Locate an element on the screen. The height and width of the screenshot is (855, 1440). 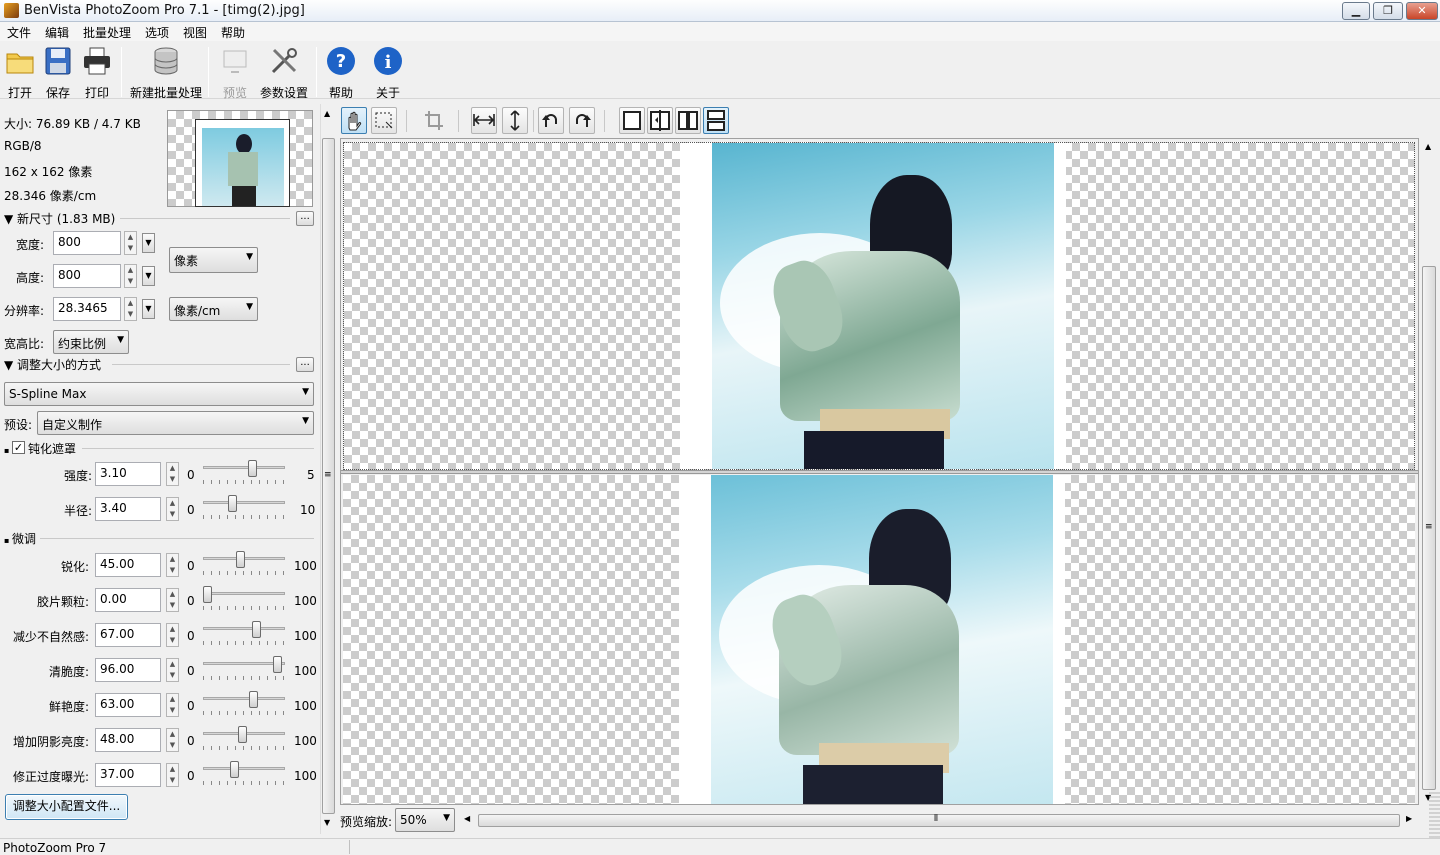
maximize-button: ❐ is located at coordinates (1388, 11).